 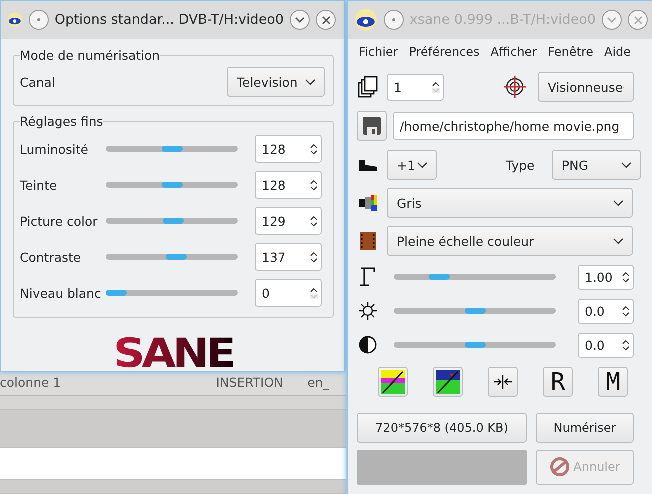 I want to click on cancel-icon, so click(x=560, y=467).